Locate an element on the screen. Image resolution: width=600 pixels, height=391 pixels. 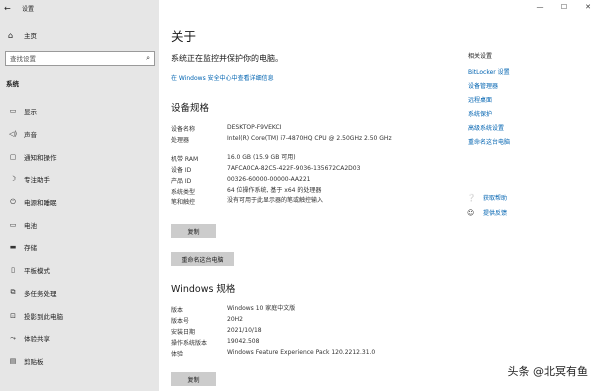
help-icon: ❔ is located at coordinates (471, 197).